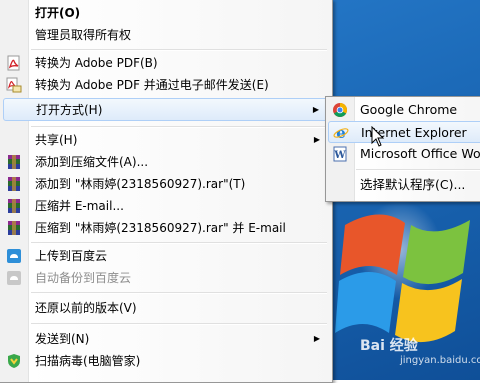  I want to click on menu-item-upload-baidu: 上传到百度云, so click(166, 256).